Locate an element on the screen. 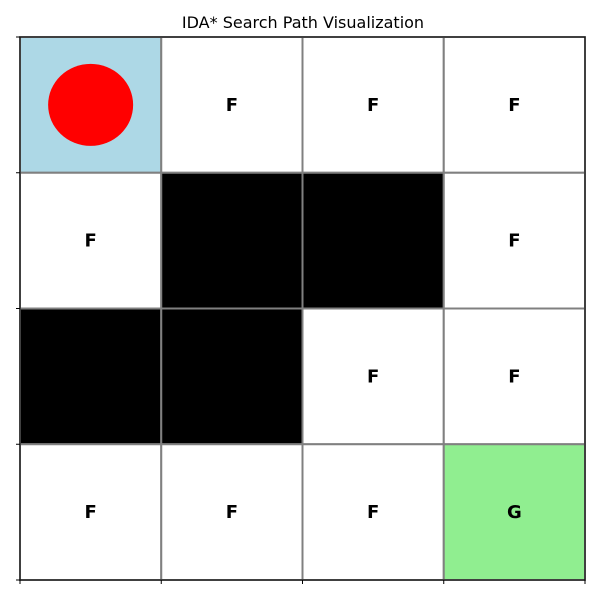 The image size is (600, 600). cell-label-3-0: F is located at coordinates (90, 512).